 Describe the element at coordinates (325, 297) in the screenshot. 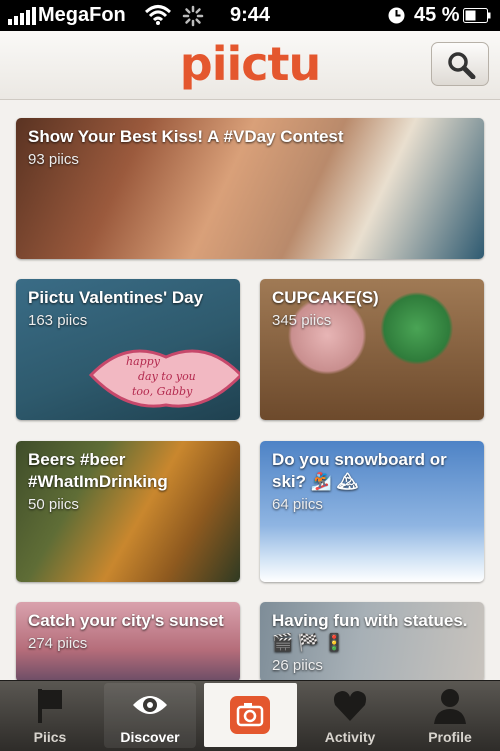

I see `thread-title: CUPCAKE(S)` at that location.